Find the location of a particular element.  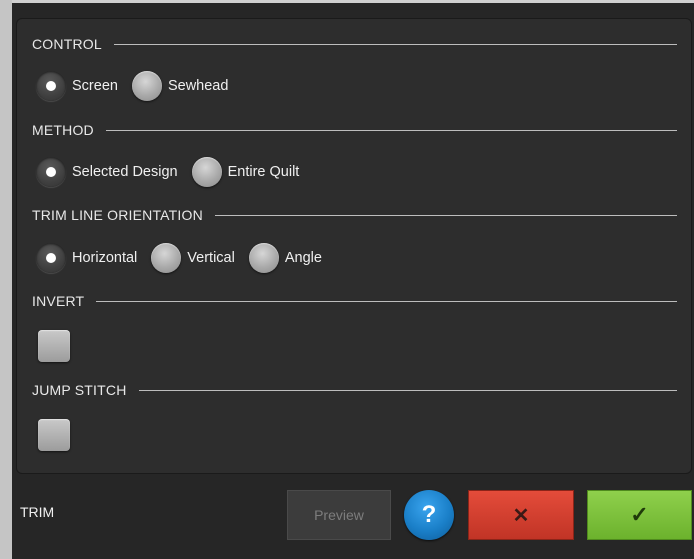

orientation-horizontal-radio: Horizontal is located at coordinates (86, 258).